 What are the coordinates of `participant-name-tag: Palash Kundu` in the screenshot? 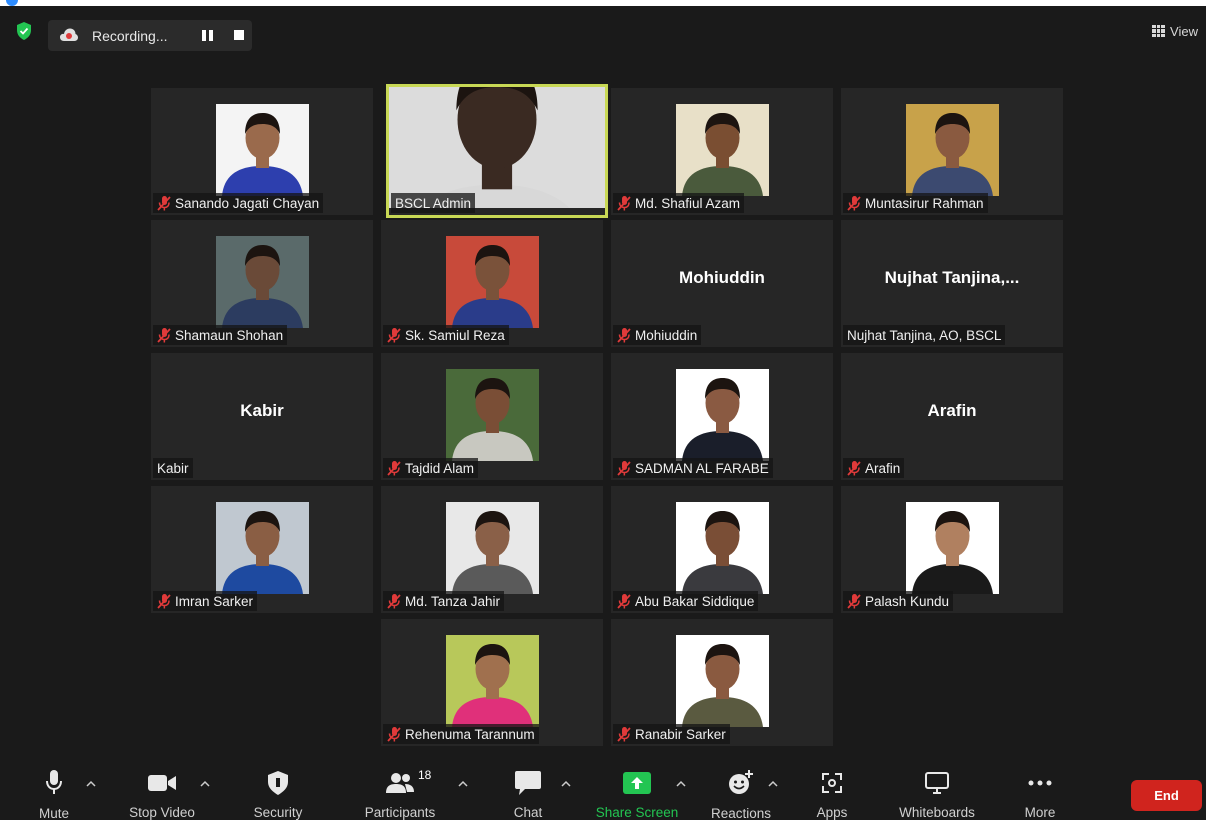 It's located at (898, 601).